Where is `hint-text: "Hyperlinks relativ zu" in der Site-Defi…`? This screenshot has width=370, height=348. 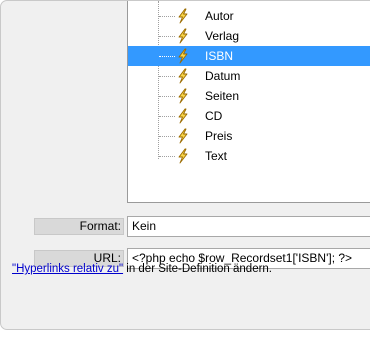
hint-text: "Hyperlinks relativ zu" in der Site-Defi… is located at coordinates (142, 269).